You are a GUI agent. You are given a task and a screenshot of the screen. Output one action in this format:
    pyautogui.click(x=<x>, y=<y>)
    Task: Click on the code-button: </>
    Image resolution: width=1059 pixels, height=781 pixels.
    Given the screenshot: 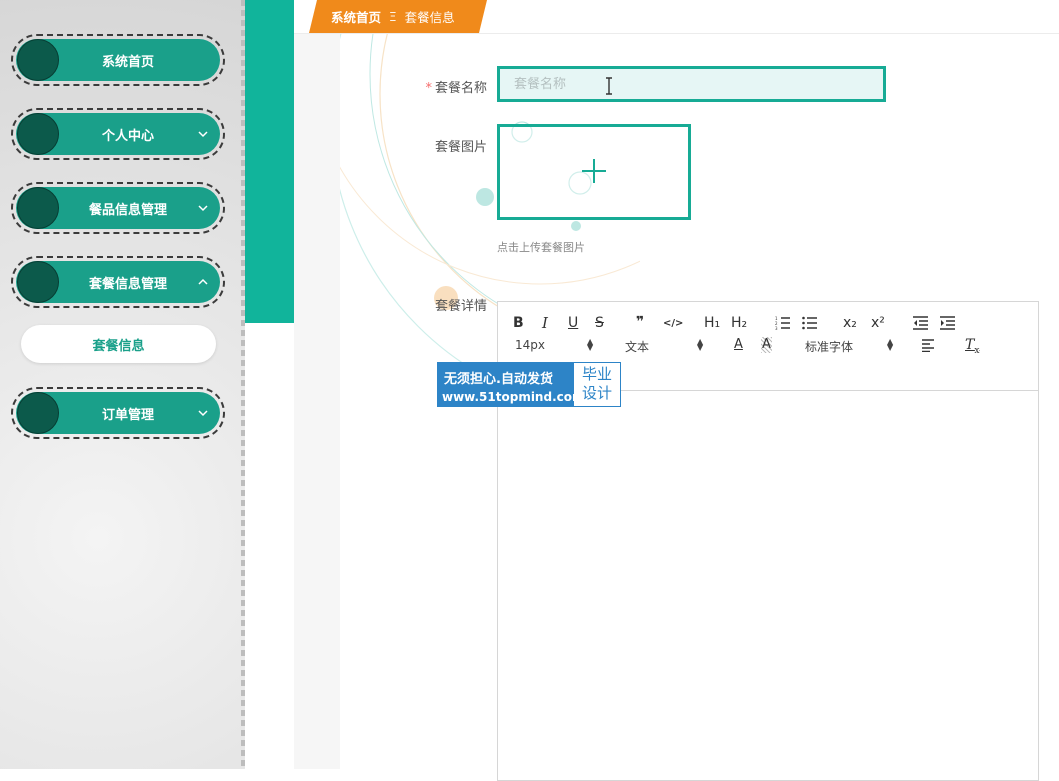 What is the action you would take?
    pyautogui.click(x=673, y=324)
    